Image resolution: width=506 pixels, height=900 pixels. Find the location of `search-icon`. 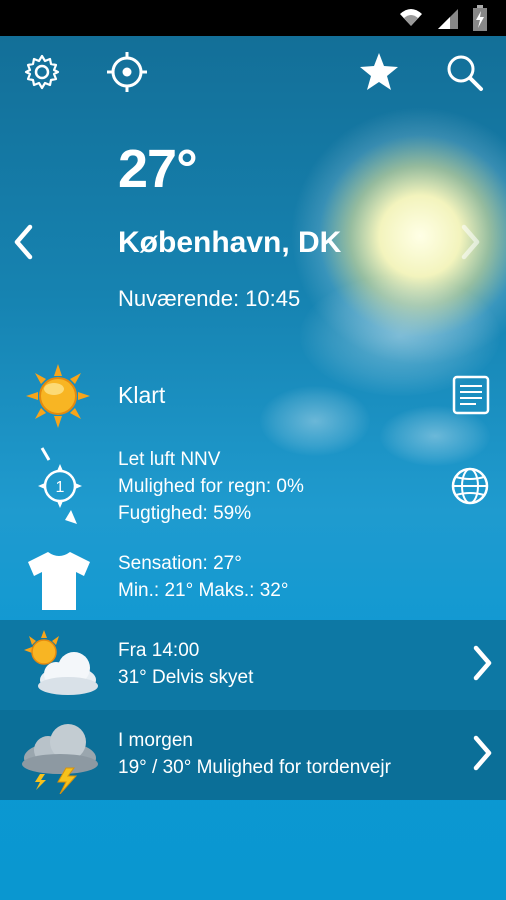

search-icon is located at coordinates (465, 73).